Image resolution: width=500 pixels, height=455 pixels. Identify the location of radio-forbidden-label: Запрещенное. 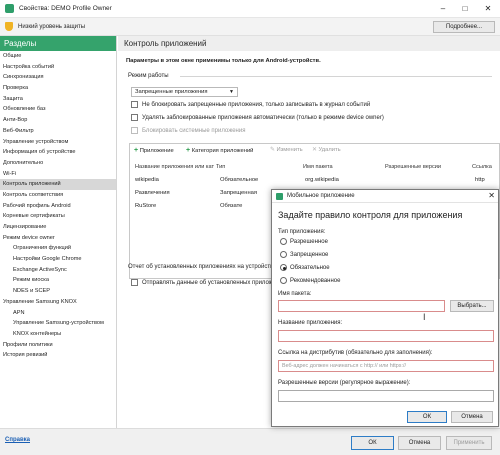
(309, 255).